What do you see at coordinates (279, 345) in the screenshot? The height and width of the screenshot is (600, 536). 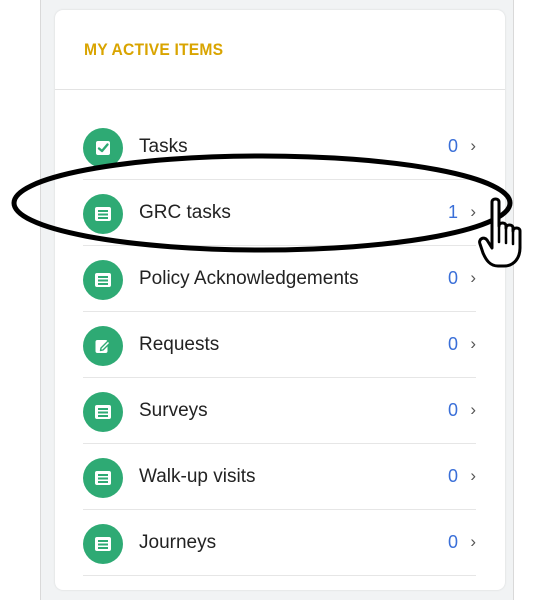 I see `list-item-requests: Requests 0 ›` at bounding box center [279, 345].